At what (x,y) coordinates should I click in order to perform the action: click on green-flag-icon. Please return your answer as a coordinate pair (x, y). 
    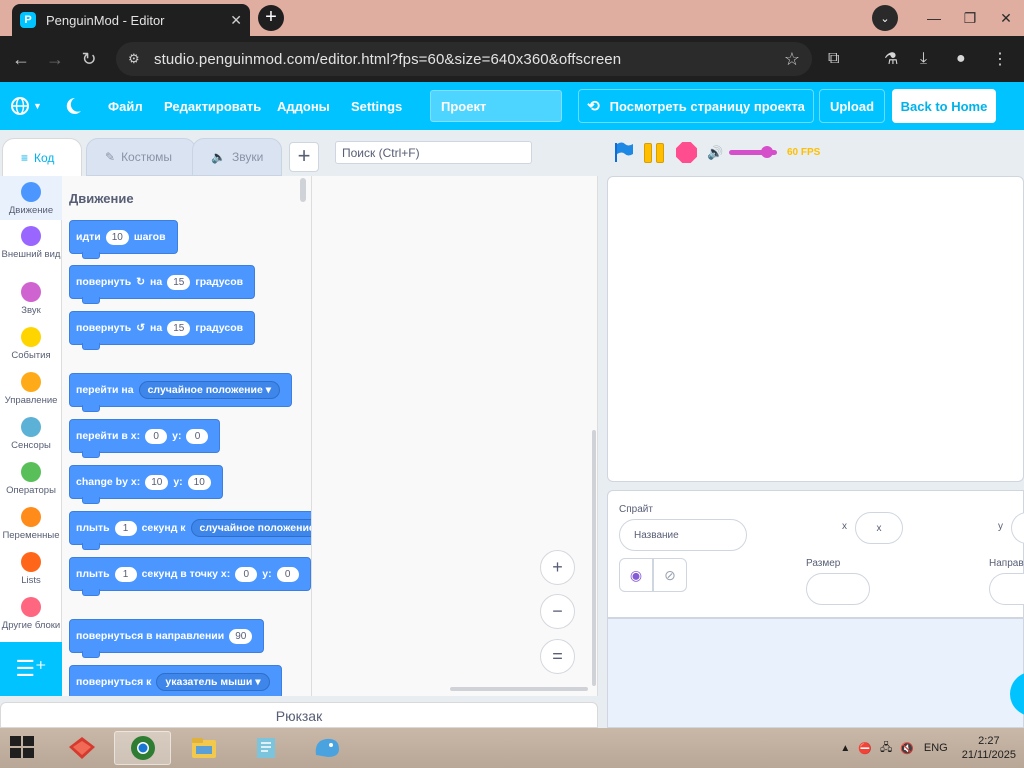
    Looking at the image, I should click on (623, 152).